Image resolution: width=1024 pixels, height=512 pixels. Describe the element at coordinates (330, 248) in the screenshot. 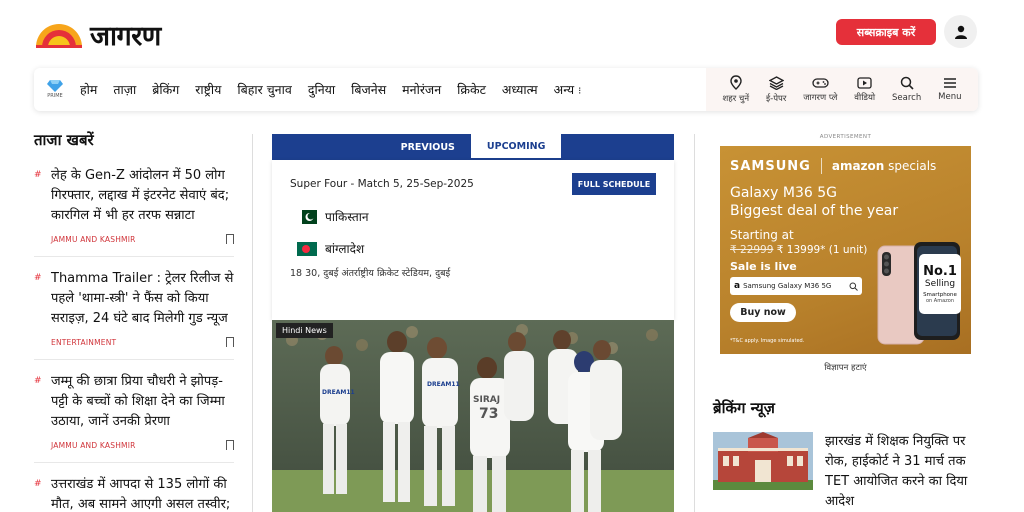

I see `team-bangladesh: बांग्लादेश` at that location.